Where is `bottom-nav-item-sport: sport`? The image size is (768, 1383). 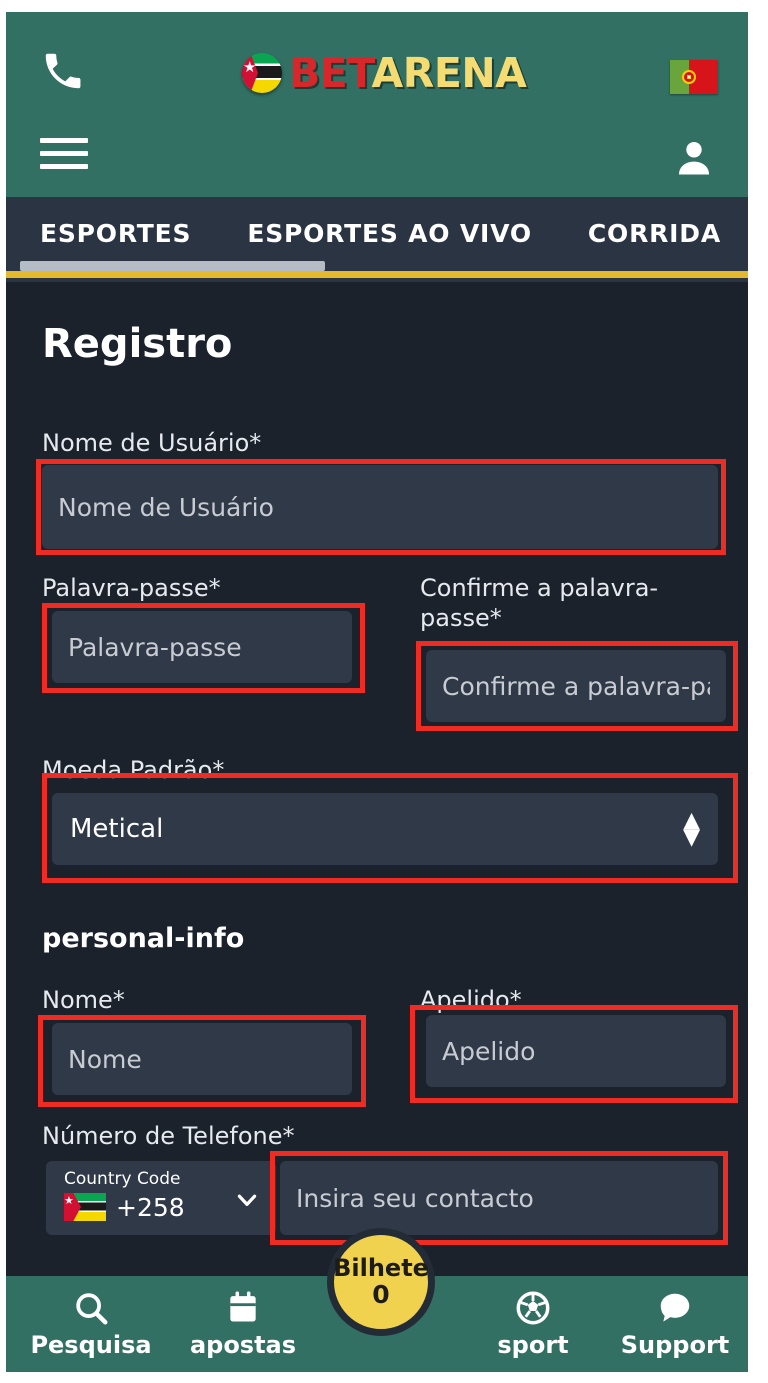
bottom-nav-item-sport: sport is located at coordinates (533, 1324).